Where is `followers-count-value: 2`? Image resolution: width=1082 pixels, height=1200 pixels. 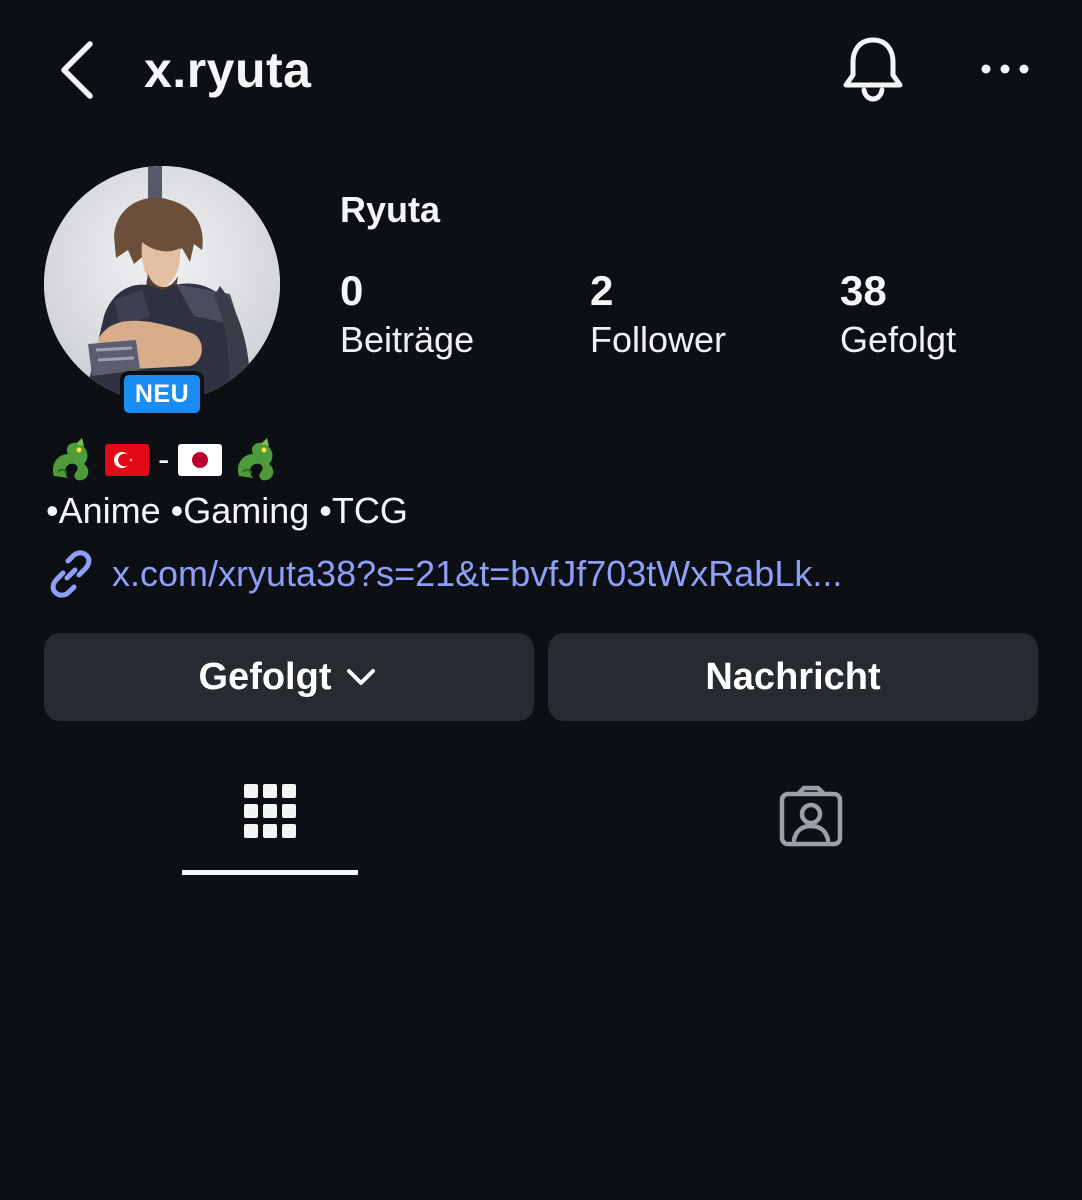 followers-count-value: 2 is located at coordinates (602, 290).